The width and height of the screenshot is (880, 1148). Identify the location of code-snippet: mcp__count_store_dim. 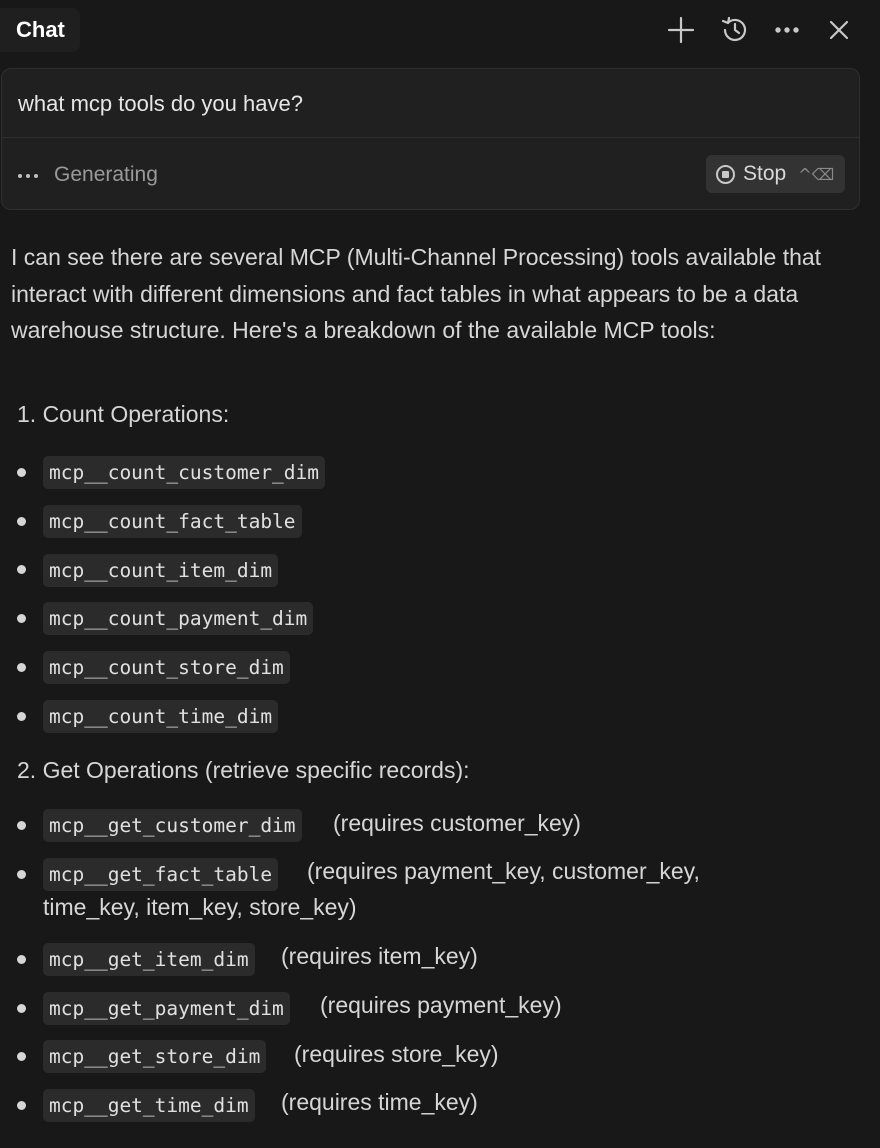
(166, 667).